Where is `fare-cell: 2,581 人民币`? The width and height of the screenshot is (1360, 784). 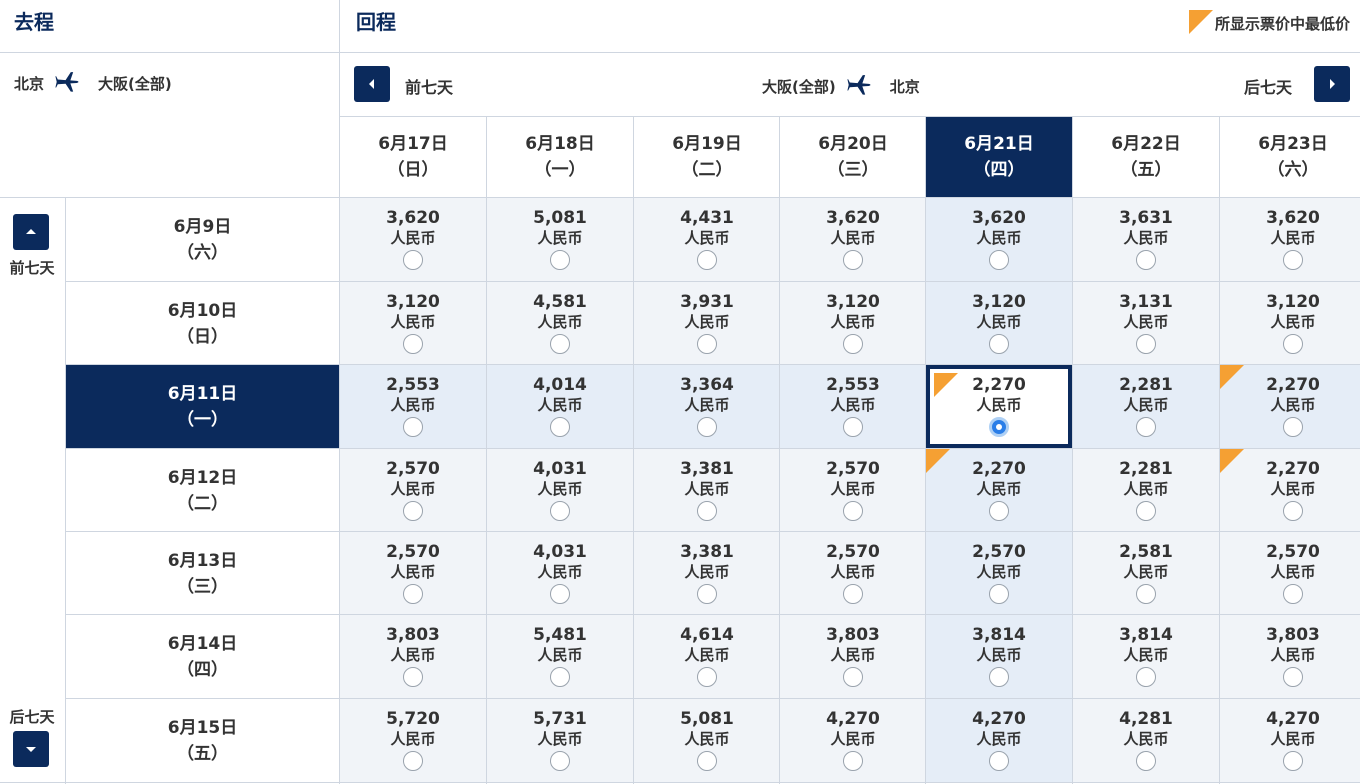 fare-cell: 2,581 人民币 is located at coordinates (1146, 573).